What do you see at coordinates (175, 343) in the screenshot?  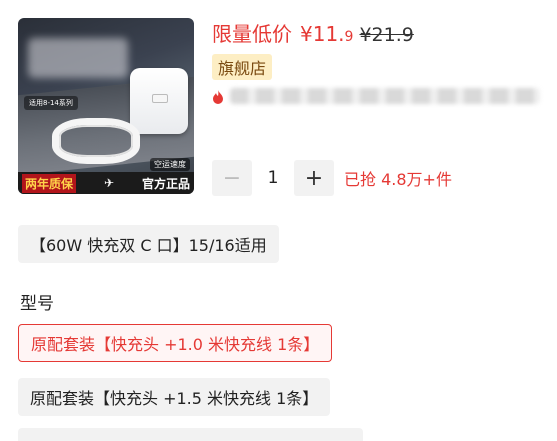 I see `model-option-1: 原配套装【快充头 +1.0 米快充线 1条】` at bounding box center [175, 343].